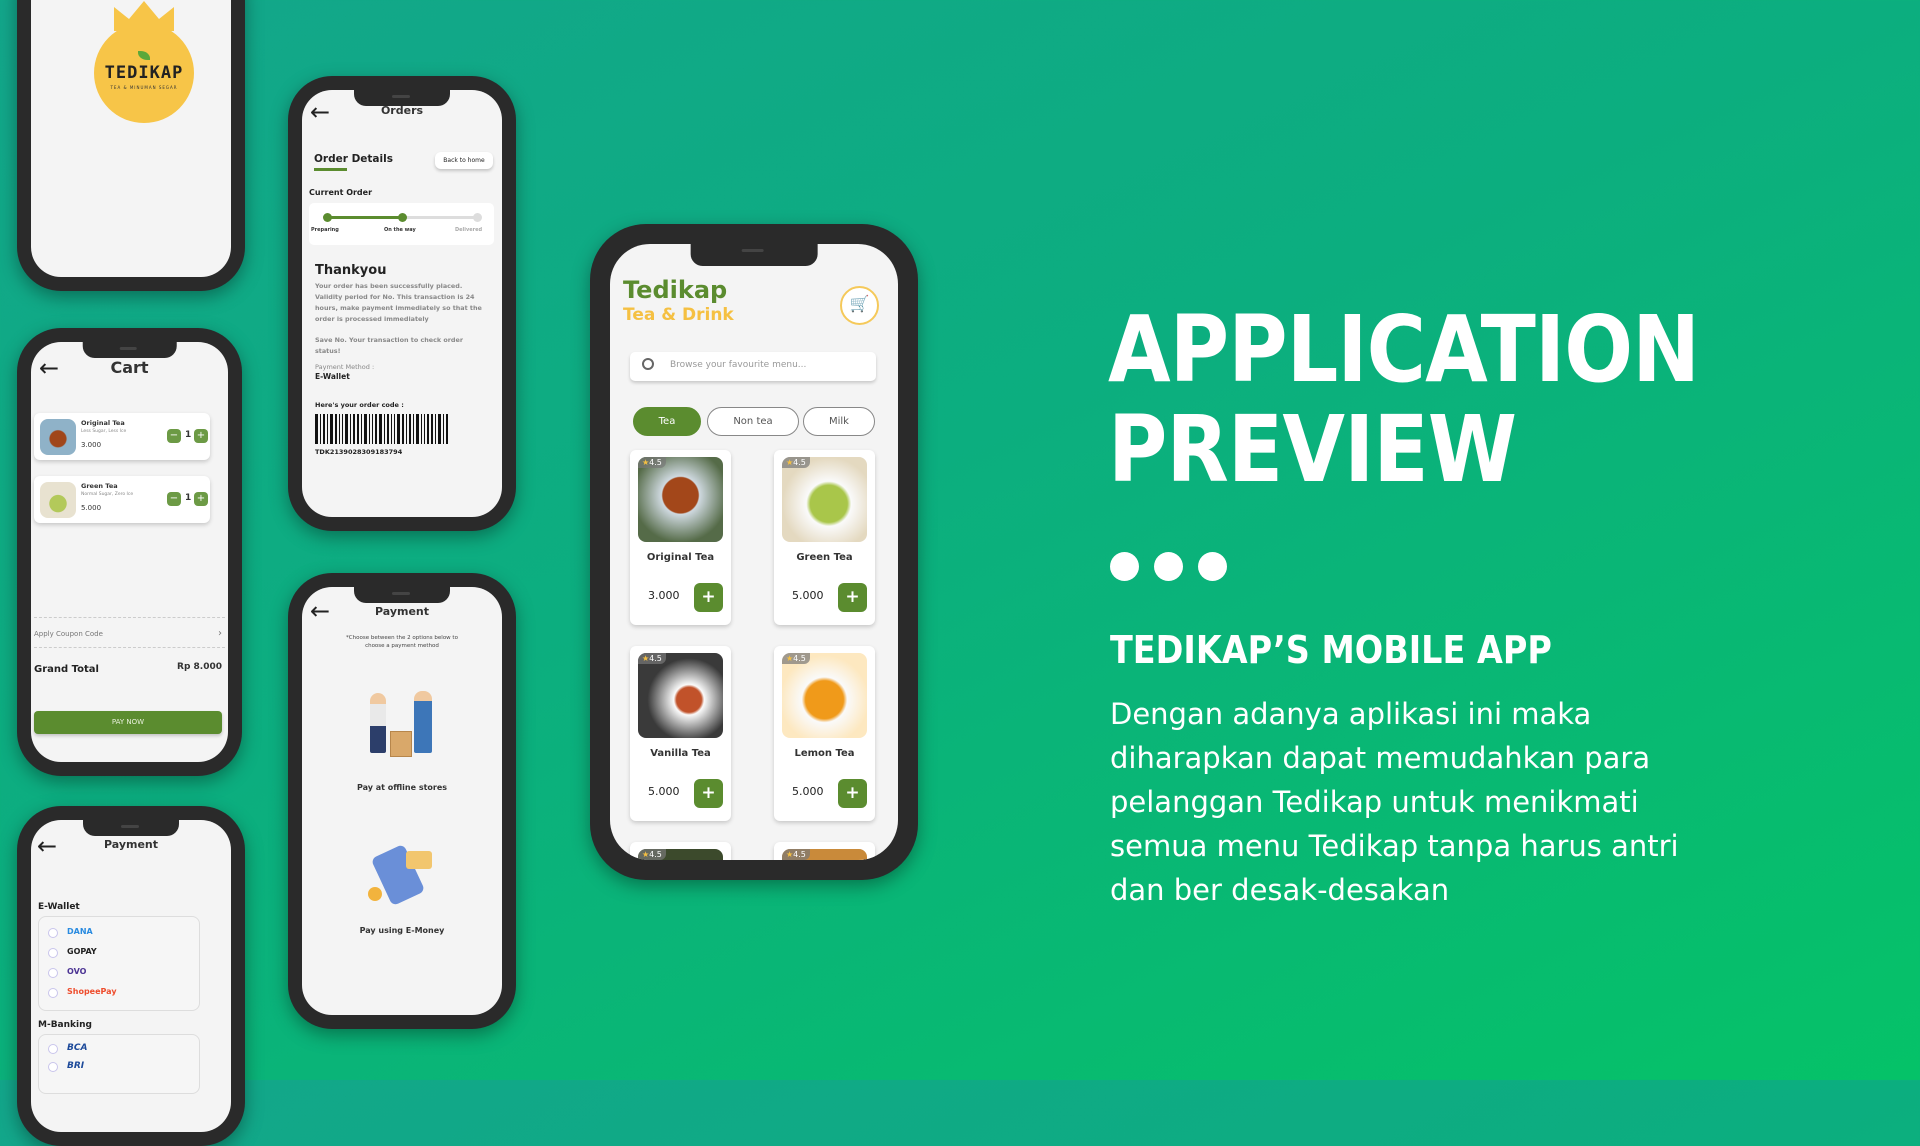  What do you see at coordinates (144, 16) in the screenshot?
I see `crown-icon` at bounding box center [144, 16].